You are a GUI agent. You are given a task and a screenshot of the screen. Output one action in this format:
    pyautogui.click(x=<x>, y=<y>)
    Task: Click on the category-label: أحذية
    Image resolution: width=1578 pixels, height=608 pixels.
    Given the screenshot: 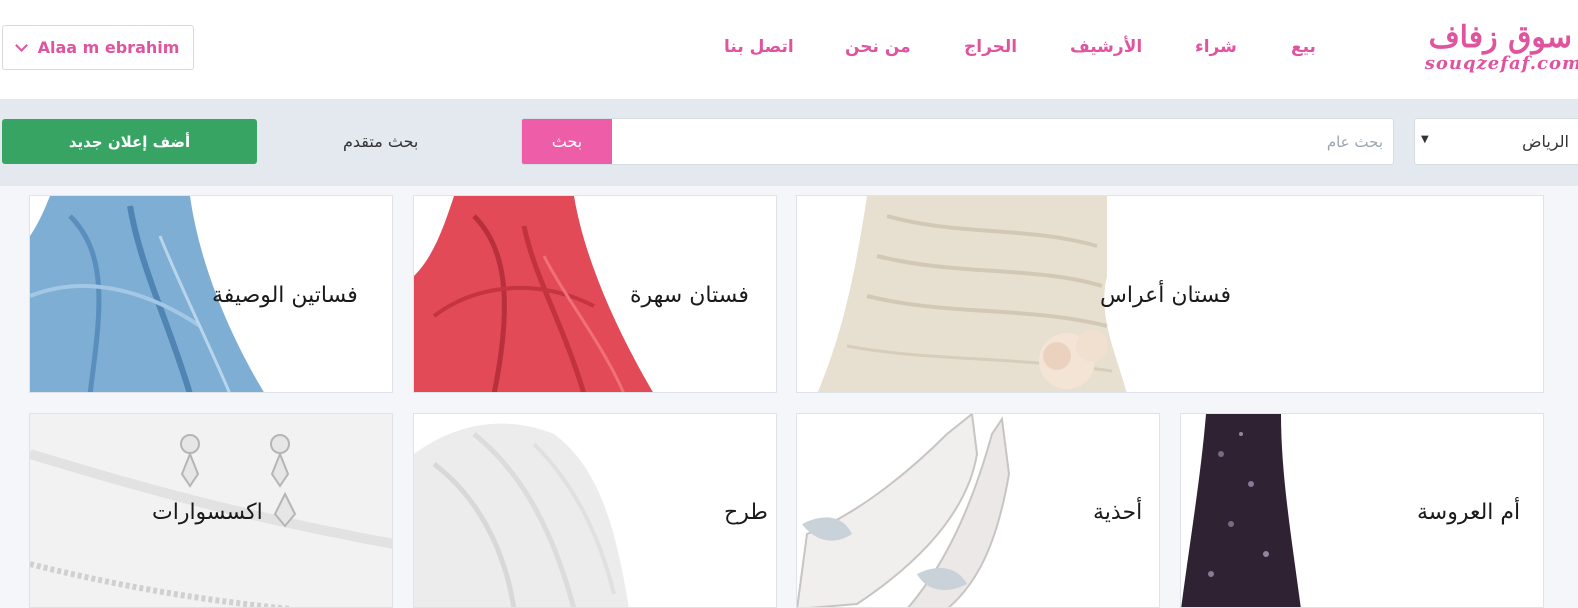 What is the action you would take?
    pyautogui.click(x=1118, y=512)
    